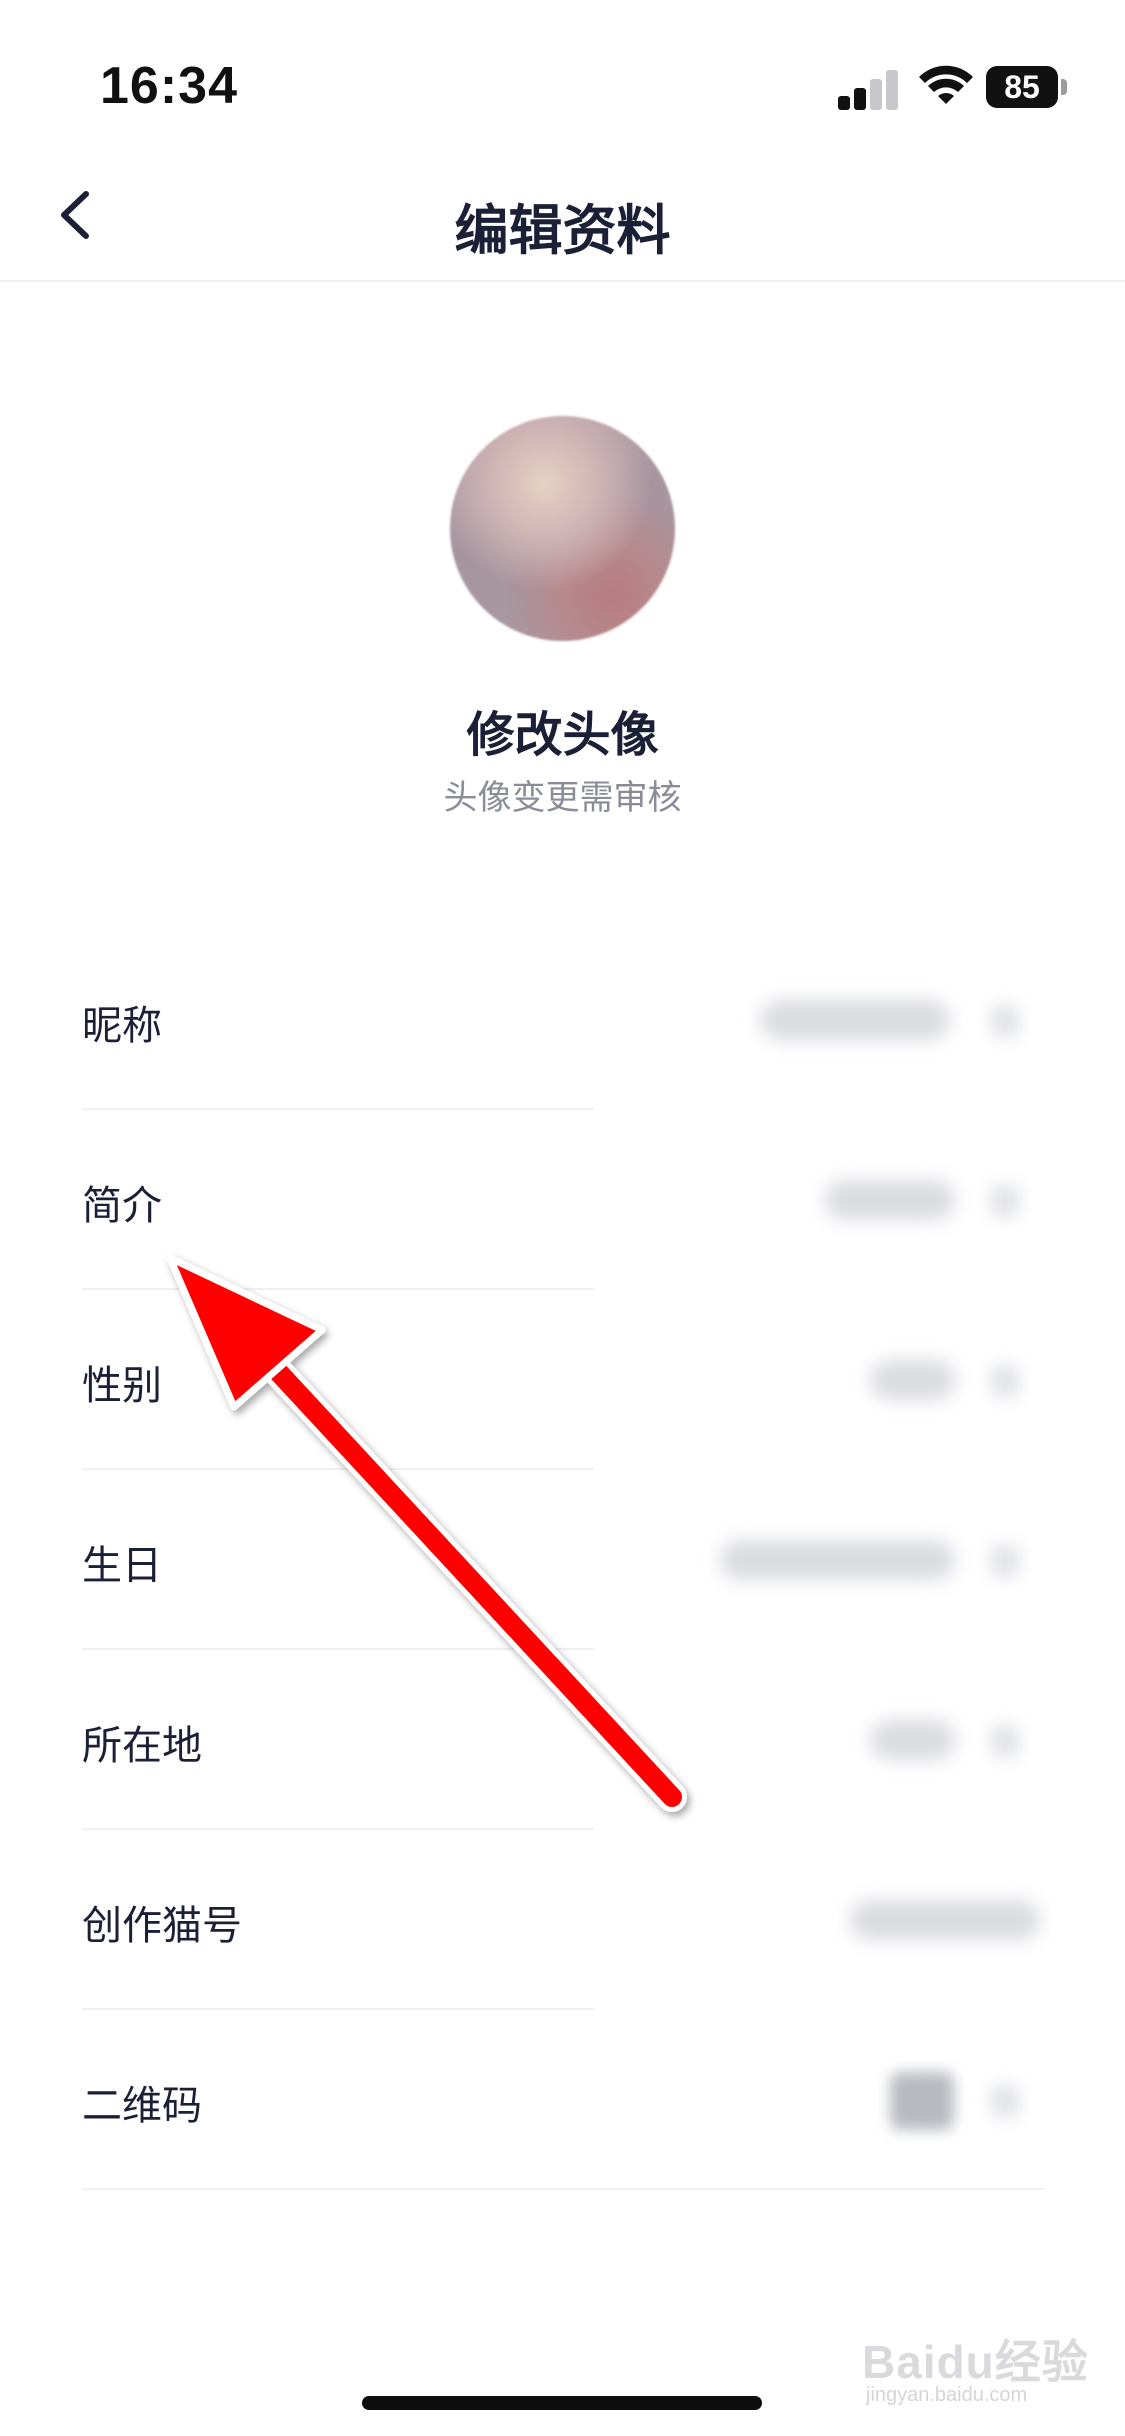 The image size is (1125, 2436). Describe the element at coordinates (162, 1926) in the screenshot. I see `row-label: 创作猫号` at that location.